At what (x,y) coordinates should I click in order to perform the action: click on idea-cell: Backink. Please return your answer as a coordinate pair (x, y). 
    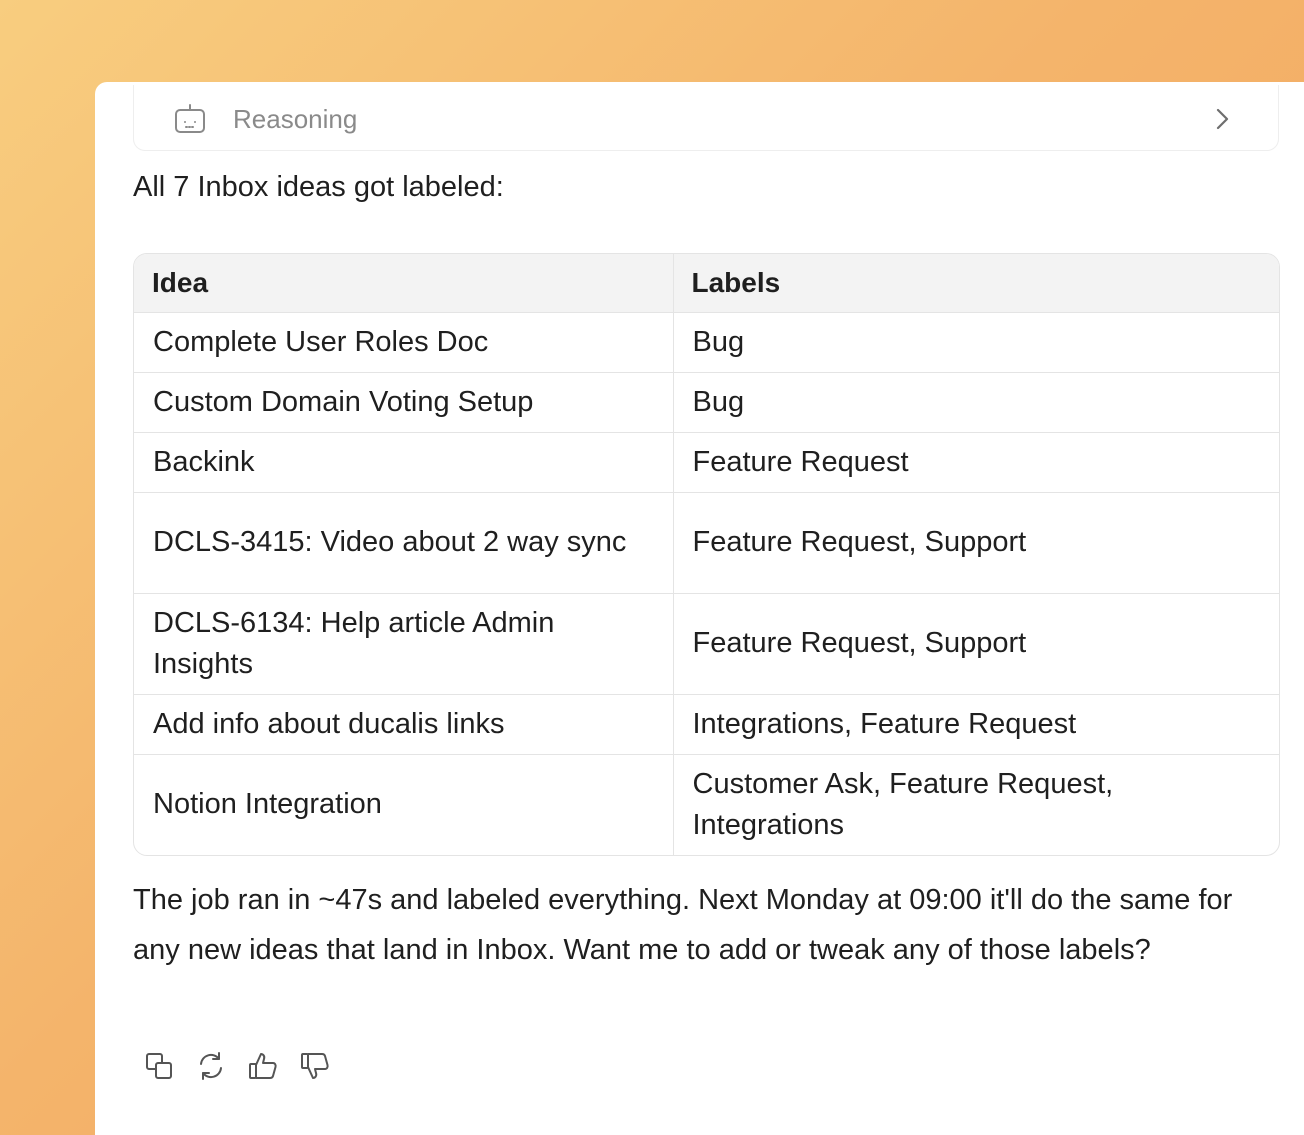
    Looking at the image, I should click on (404, 461).